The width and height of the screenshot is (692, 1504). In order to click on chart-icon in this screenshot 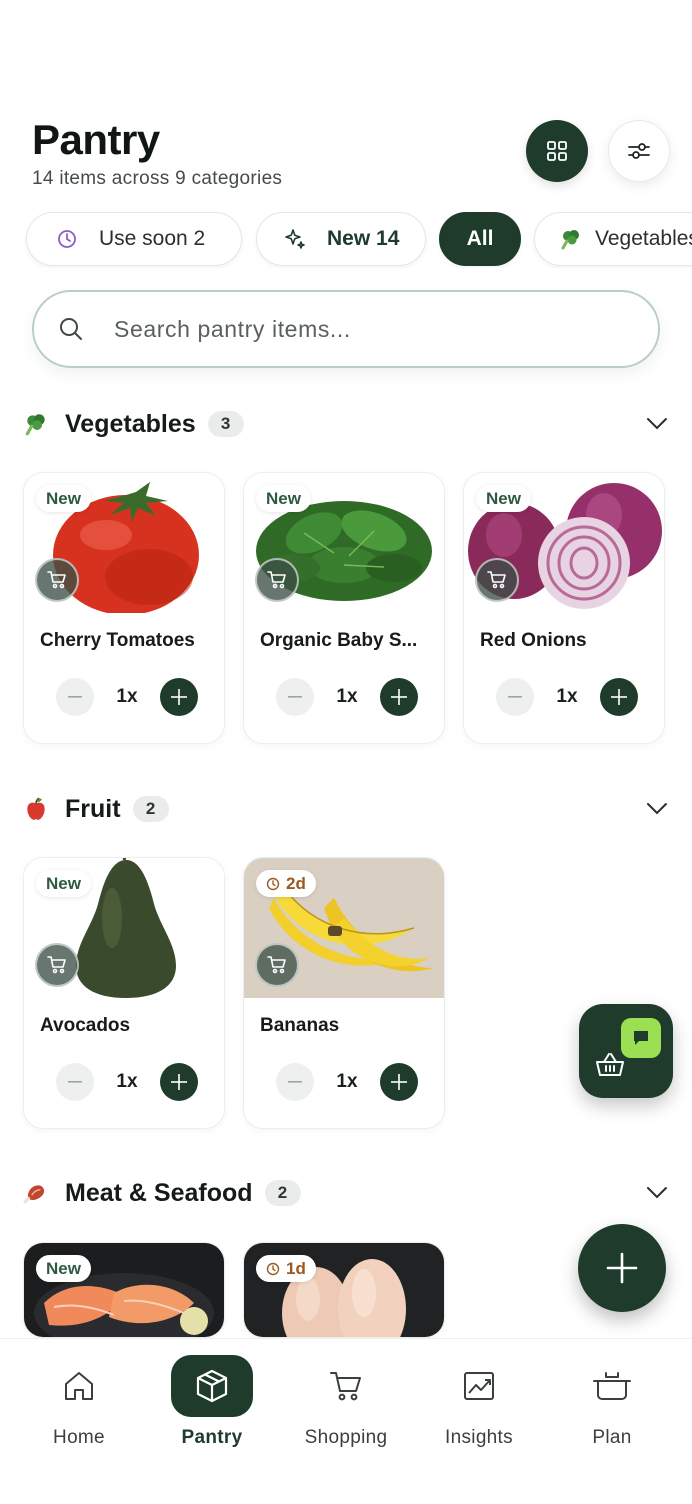, I will do `click(479, 1386)`.